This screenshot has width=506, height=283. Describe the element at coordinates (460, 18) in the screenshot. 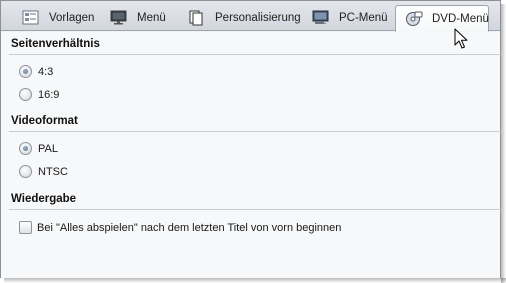

I see `tab-label: DVD-Menü` at that location.